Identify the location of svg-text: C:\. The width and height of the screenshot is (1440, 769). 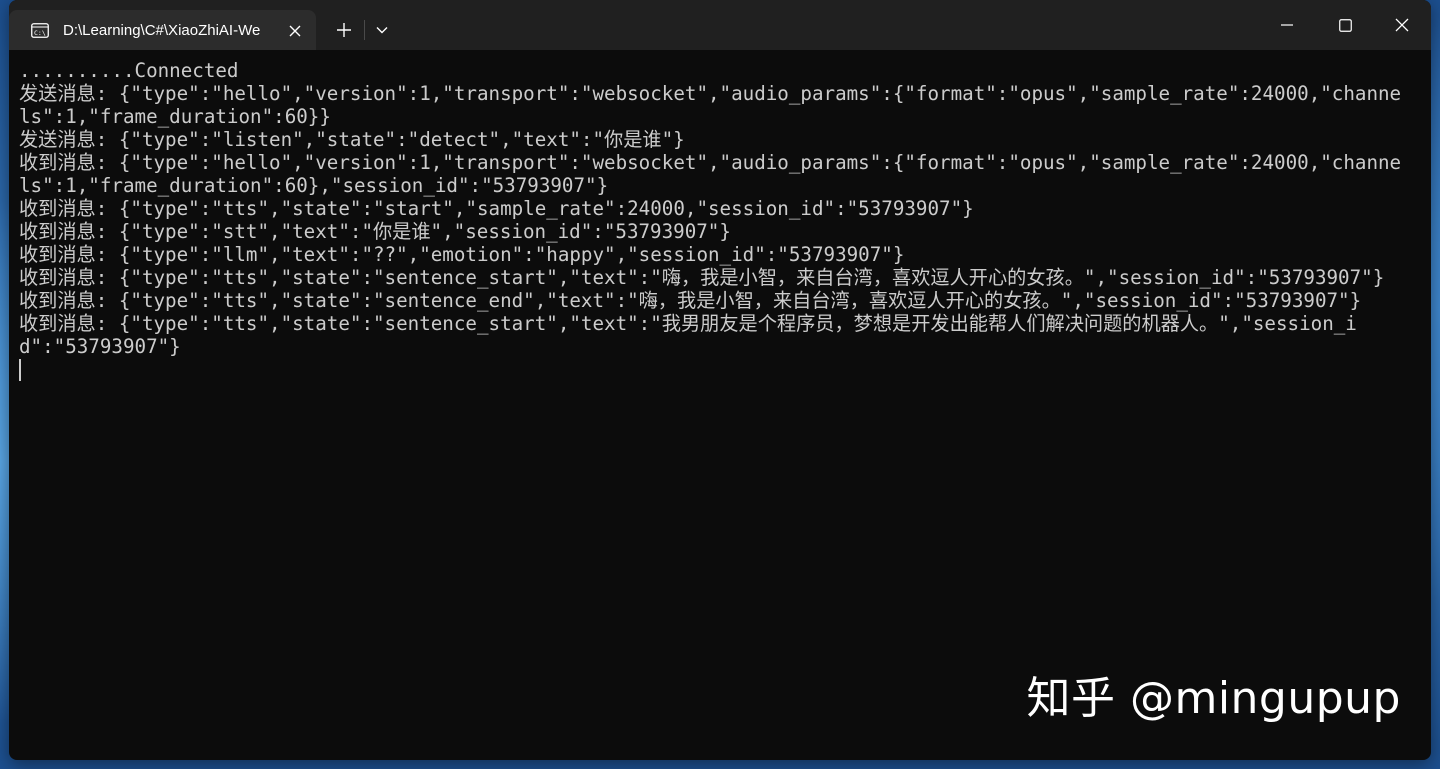
(40, 33).